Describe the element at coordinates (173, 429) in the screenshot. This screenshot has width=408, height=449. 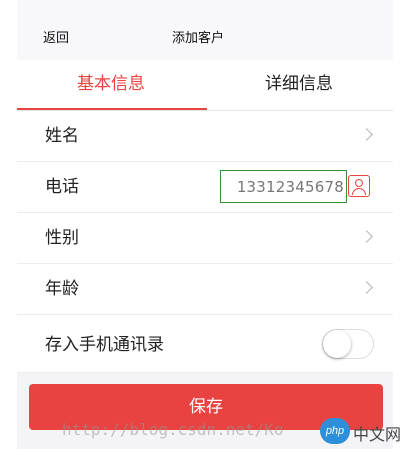
I see `watermark: http://blog.csdn.net/Ko` at that location.